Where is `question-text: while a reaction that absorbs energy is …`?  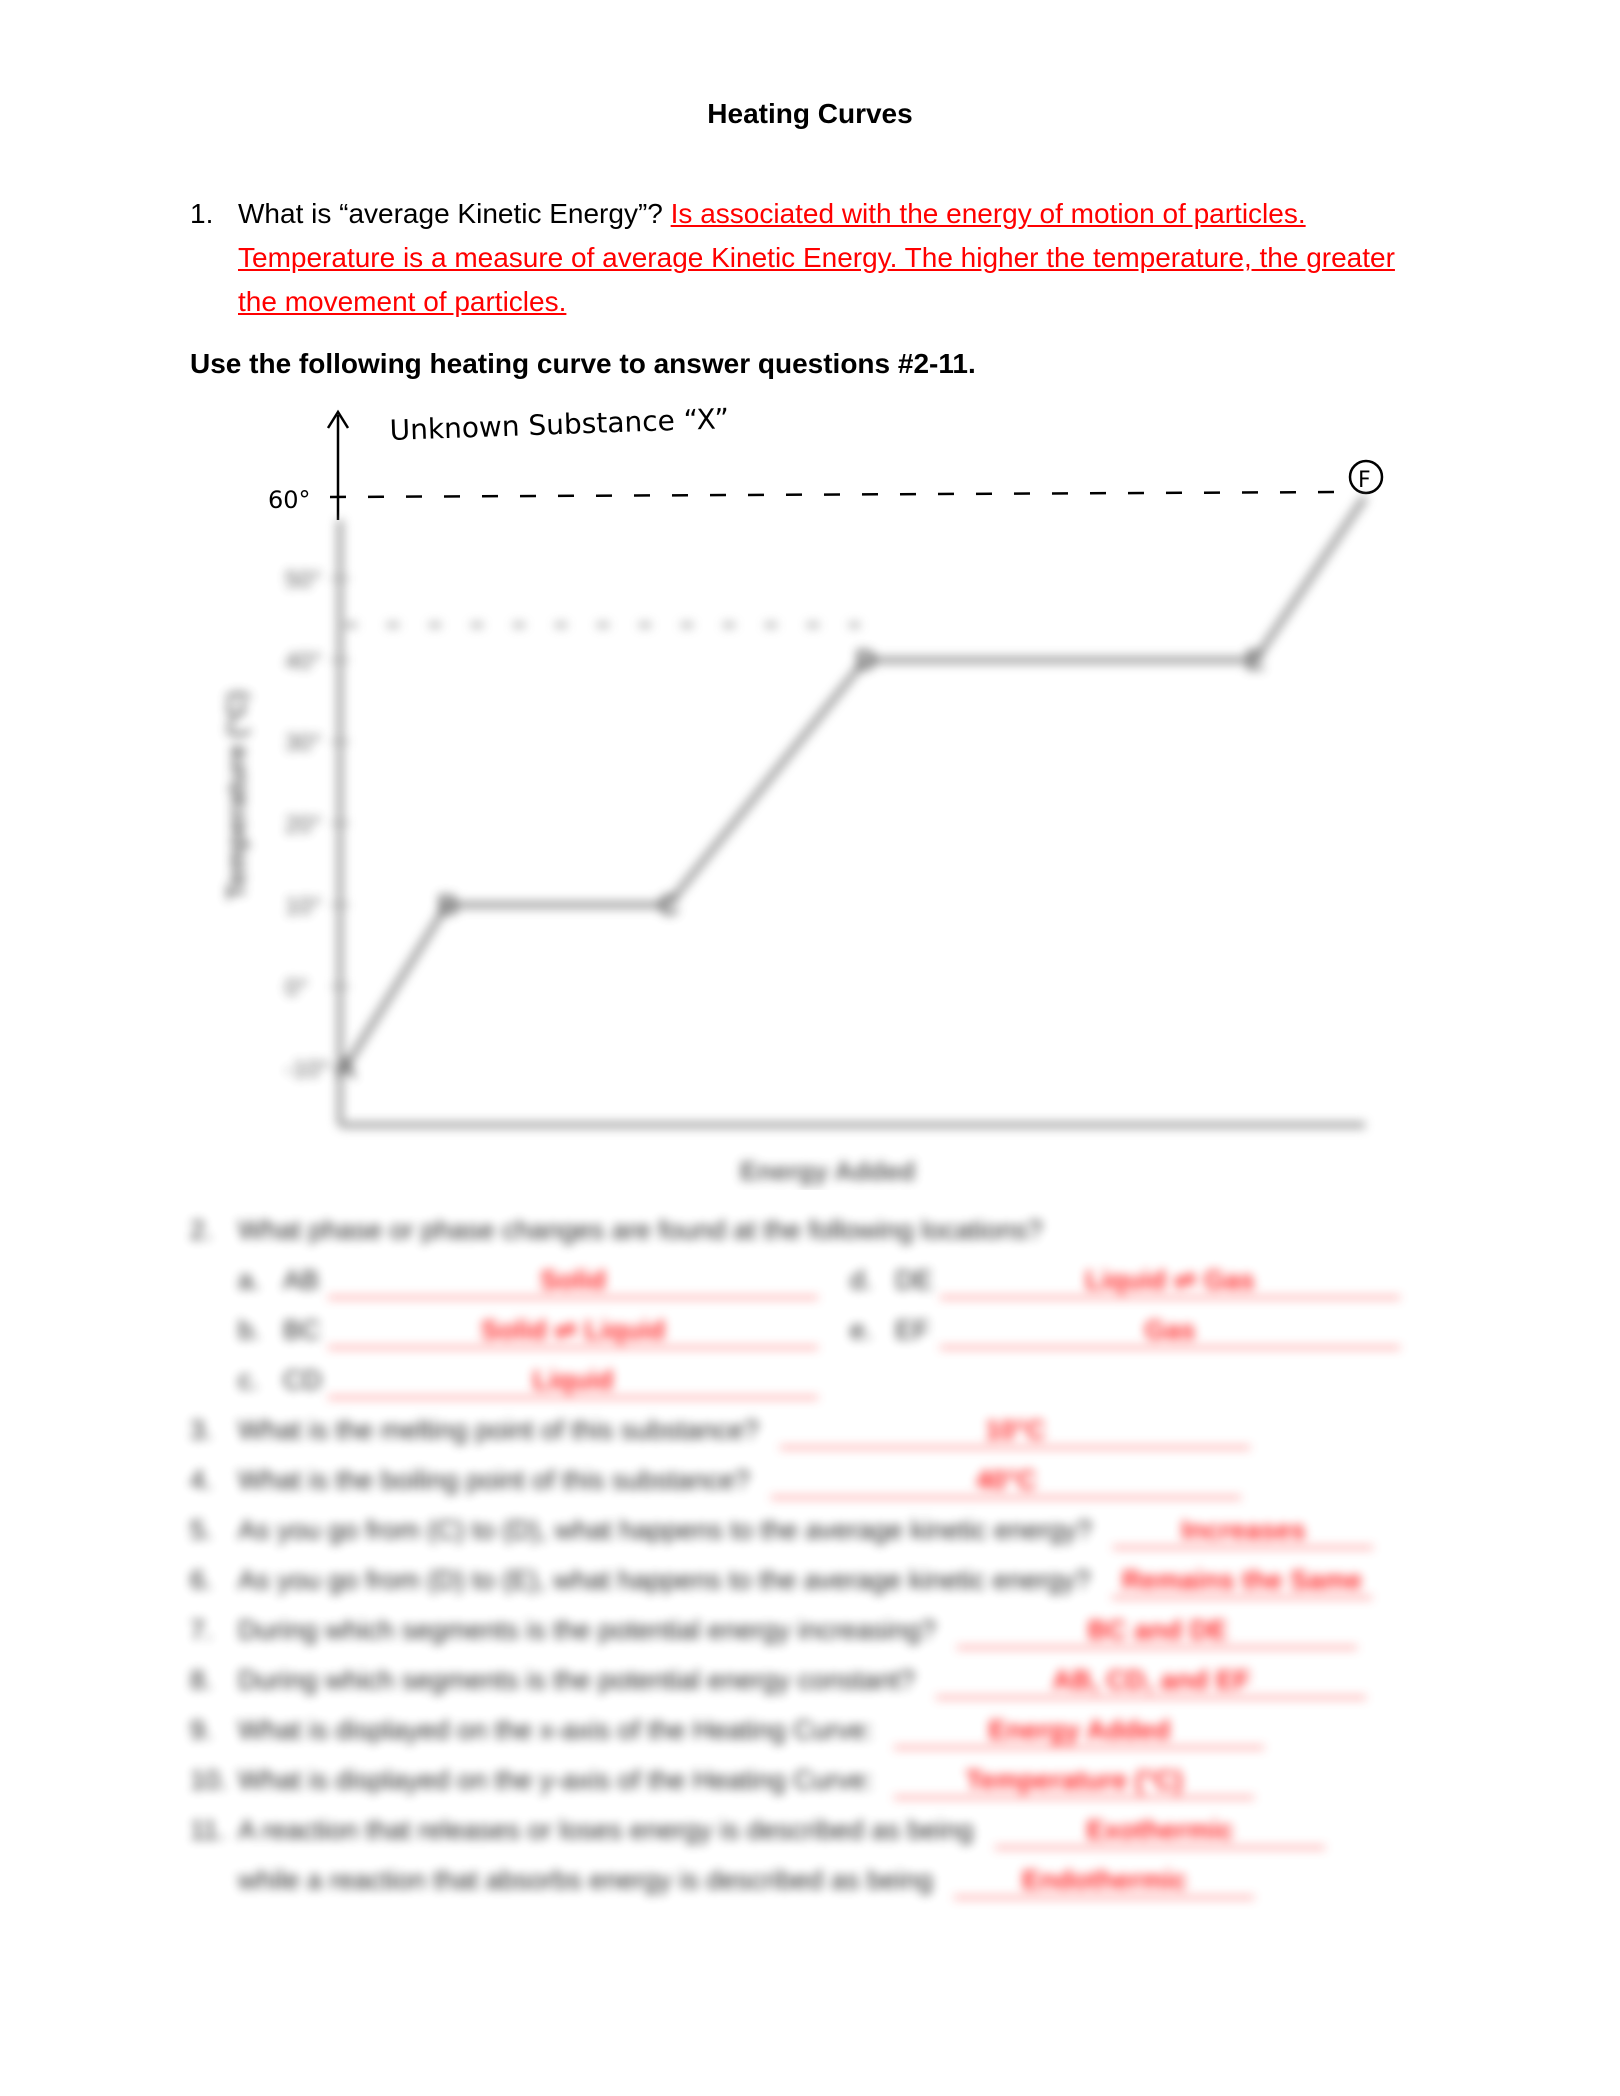
question-text: while a reaction that absorbs energy is … is located at coordinates (585, 1880).